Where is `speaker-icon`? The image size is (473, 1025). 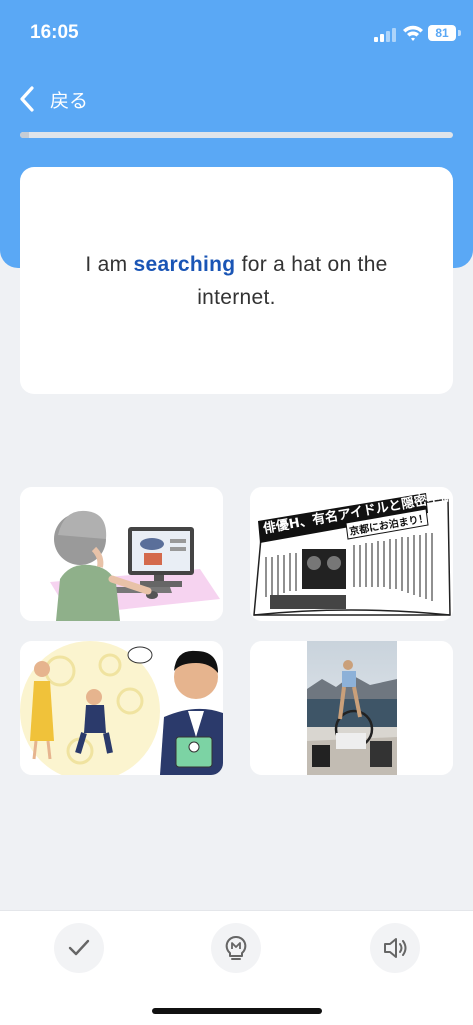 speaker-icon is located at coordinates (395, 948).